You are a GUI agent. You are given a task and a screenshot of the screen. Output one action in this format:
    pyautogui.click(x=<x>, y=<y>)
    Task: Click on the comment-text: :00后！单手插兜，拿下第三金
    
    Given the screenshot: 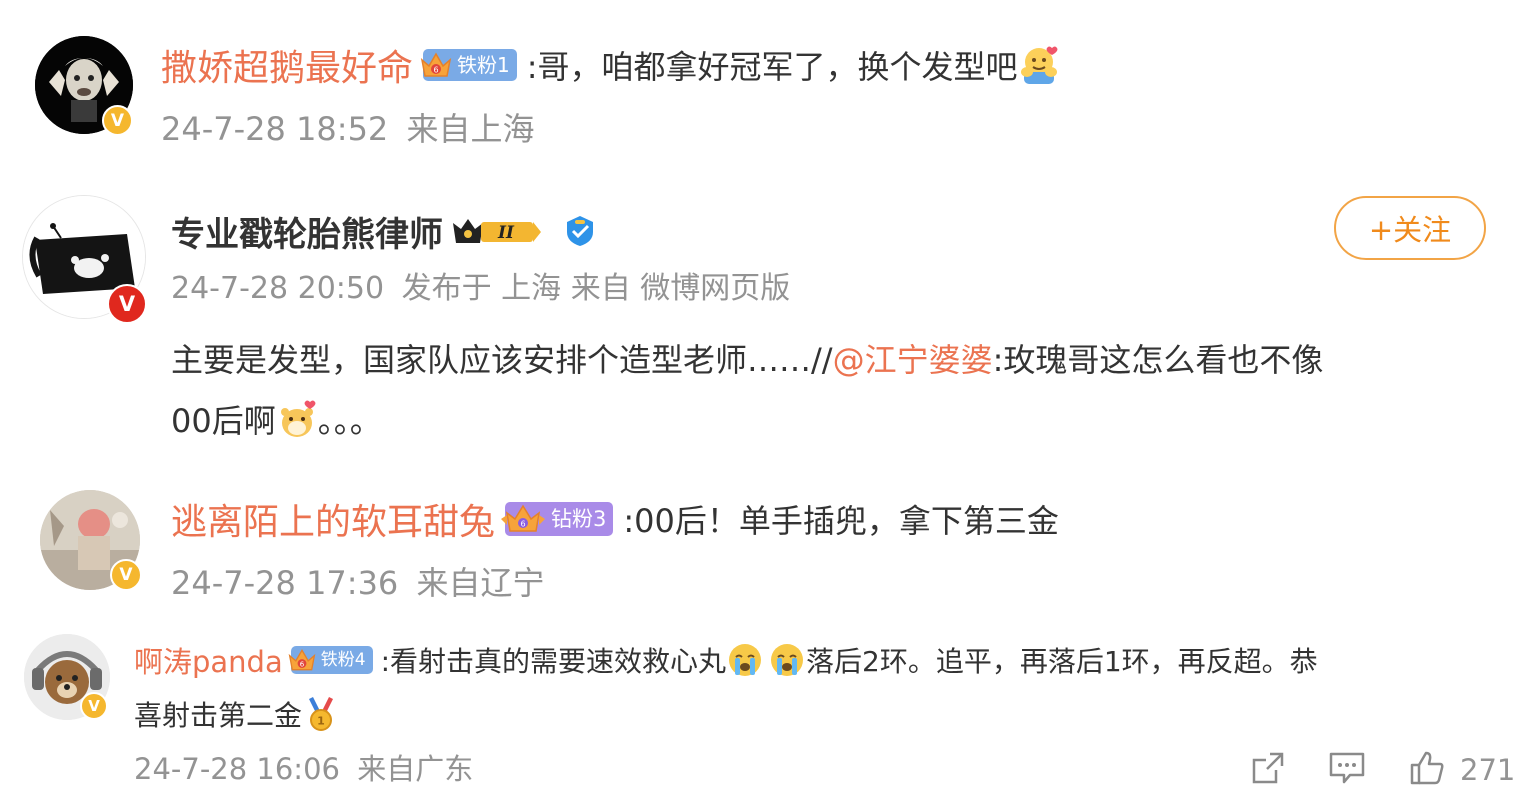 What is the action you would take?
    pyautogui.click(x=841, y=521)
    